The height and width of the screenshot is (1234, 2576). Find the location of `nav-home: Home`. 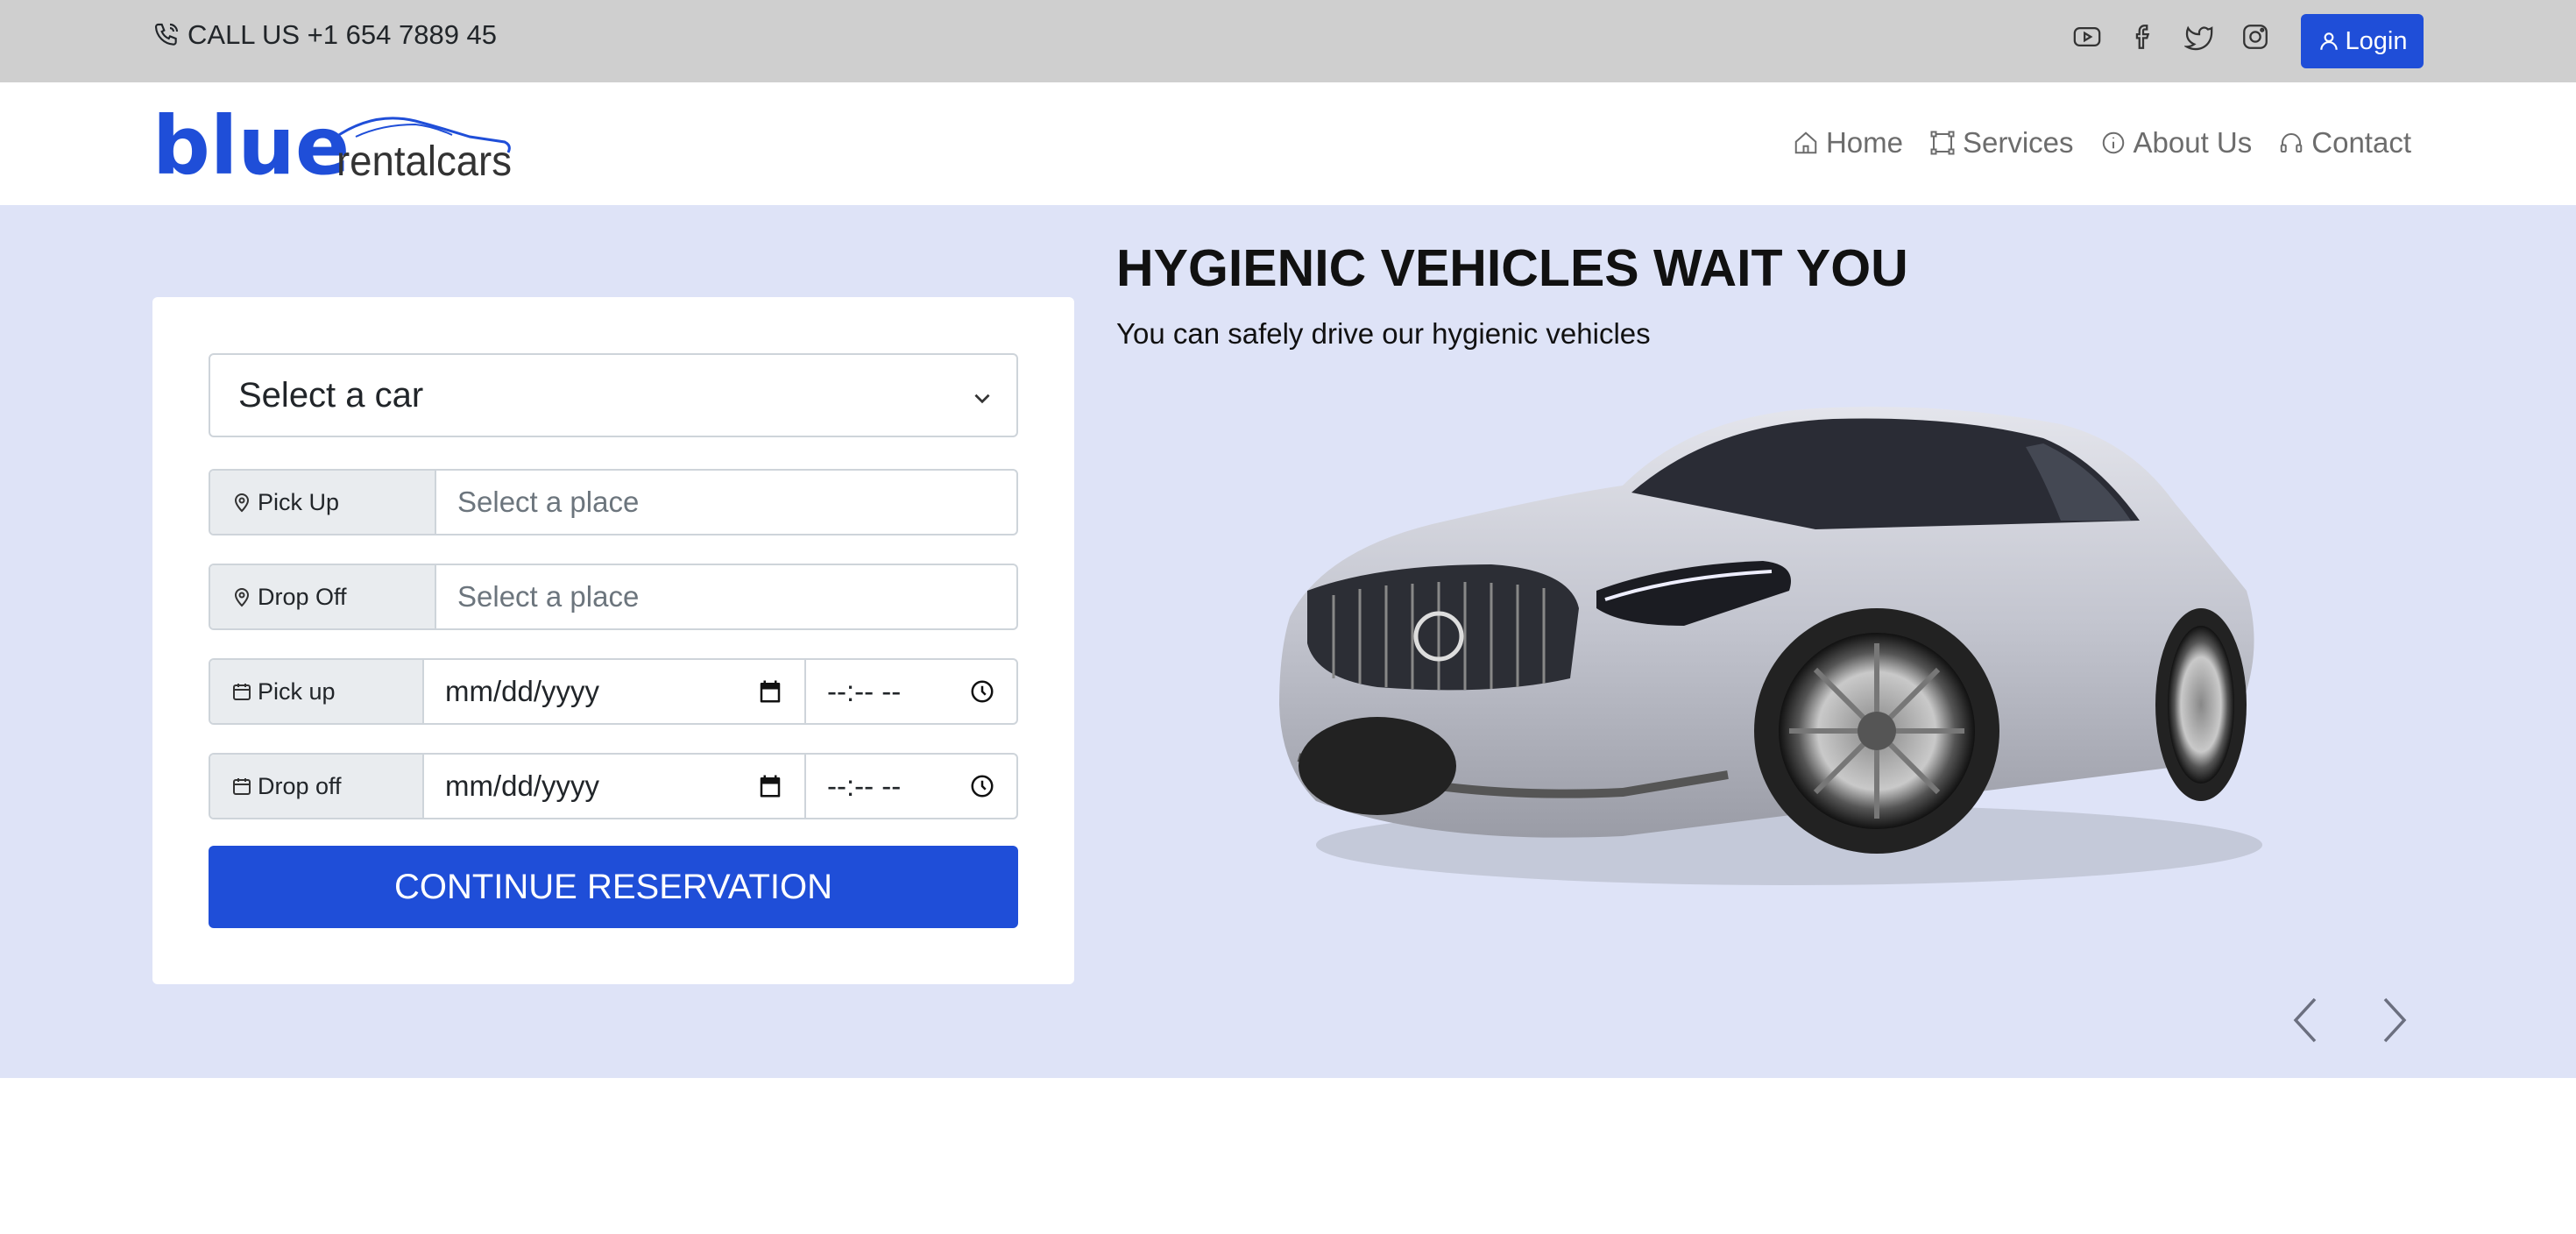

nav-home: Home is located at coordinates (1848, 143).